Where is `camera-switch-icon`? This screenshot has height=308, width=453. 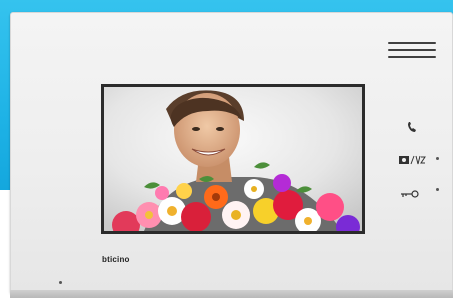
camera-switch-icon is located at coordinates (413, 161).